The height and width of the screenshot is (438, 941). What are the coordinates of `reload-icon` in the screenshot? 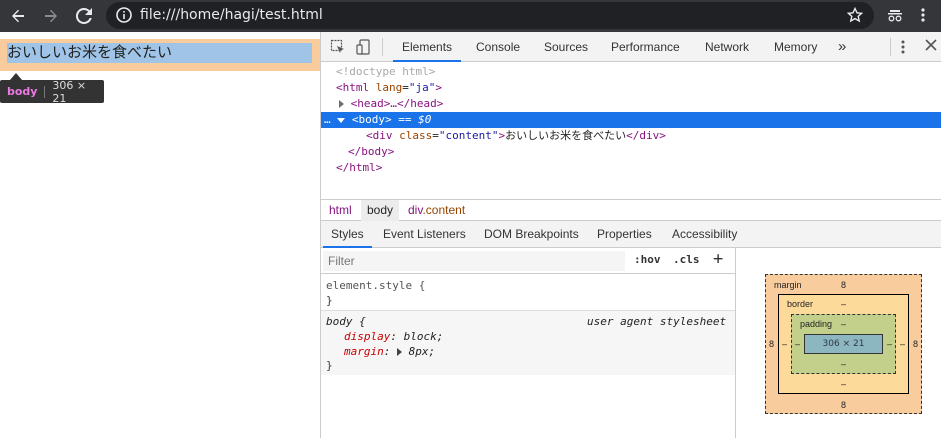 It's located at (84, 16).